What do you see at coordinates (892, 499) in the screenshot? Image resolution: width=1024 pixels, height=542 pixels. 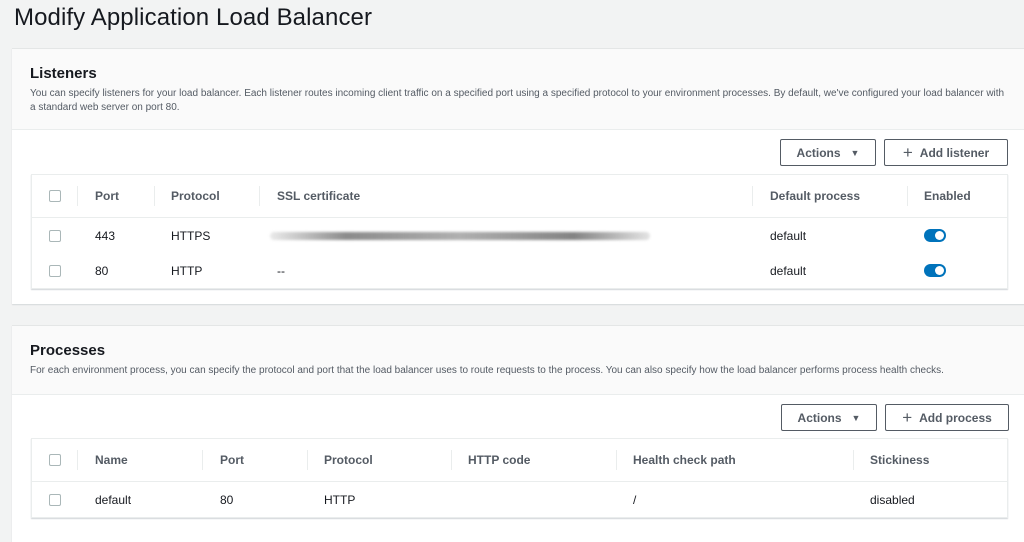 I see `process-stickiness: disabled` at bounding box center [892, 499].